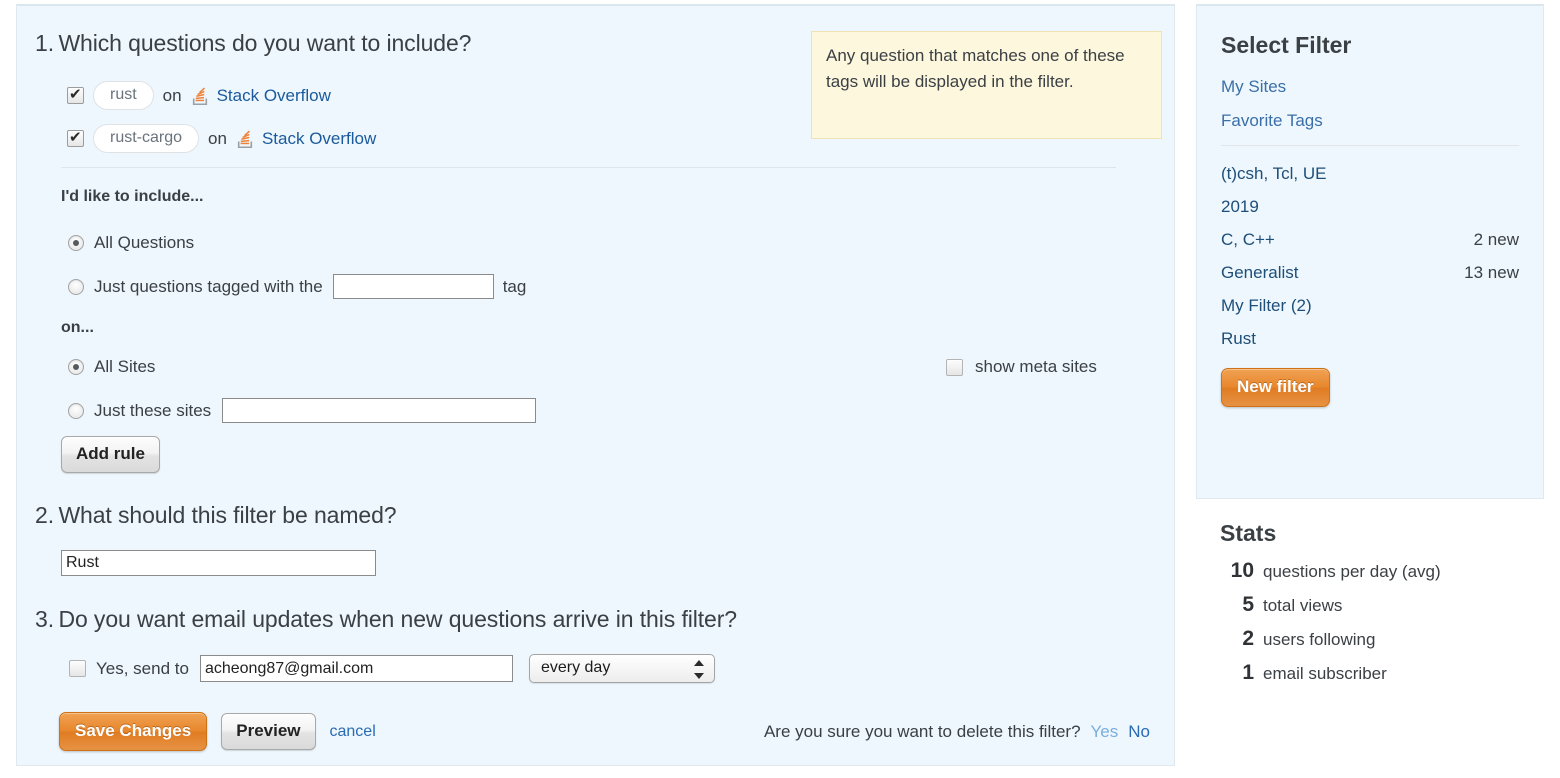 The width and height of the screenshot is (1560, 778). I want to click on stat-row: 2 users following, so click(1370, 639).